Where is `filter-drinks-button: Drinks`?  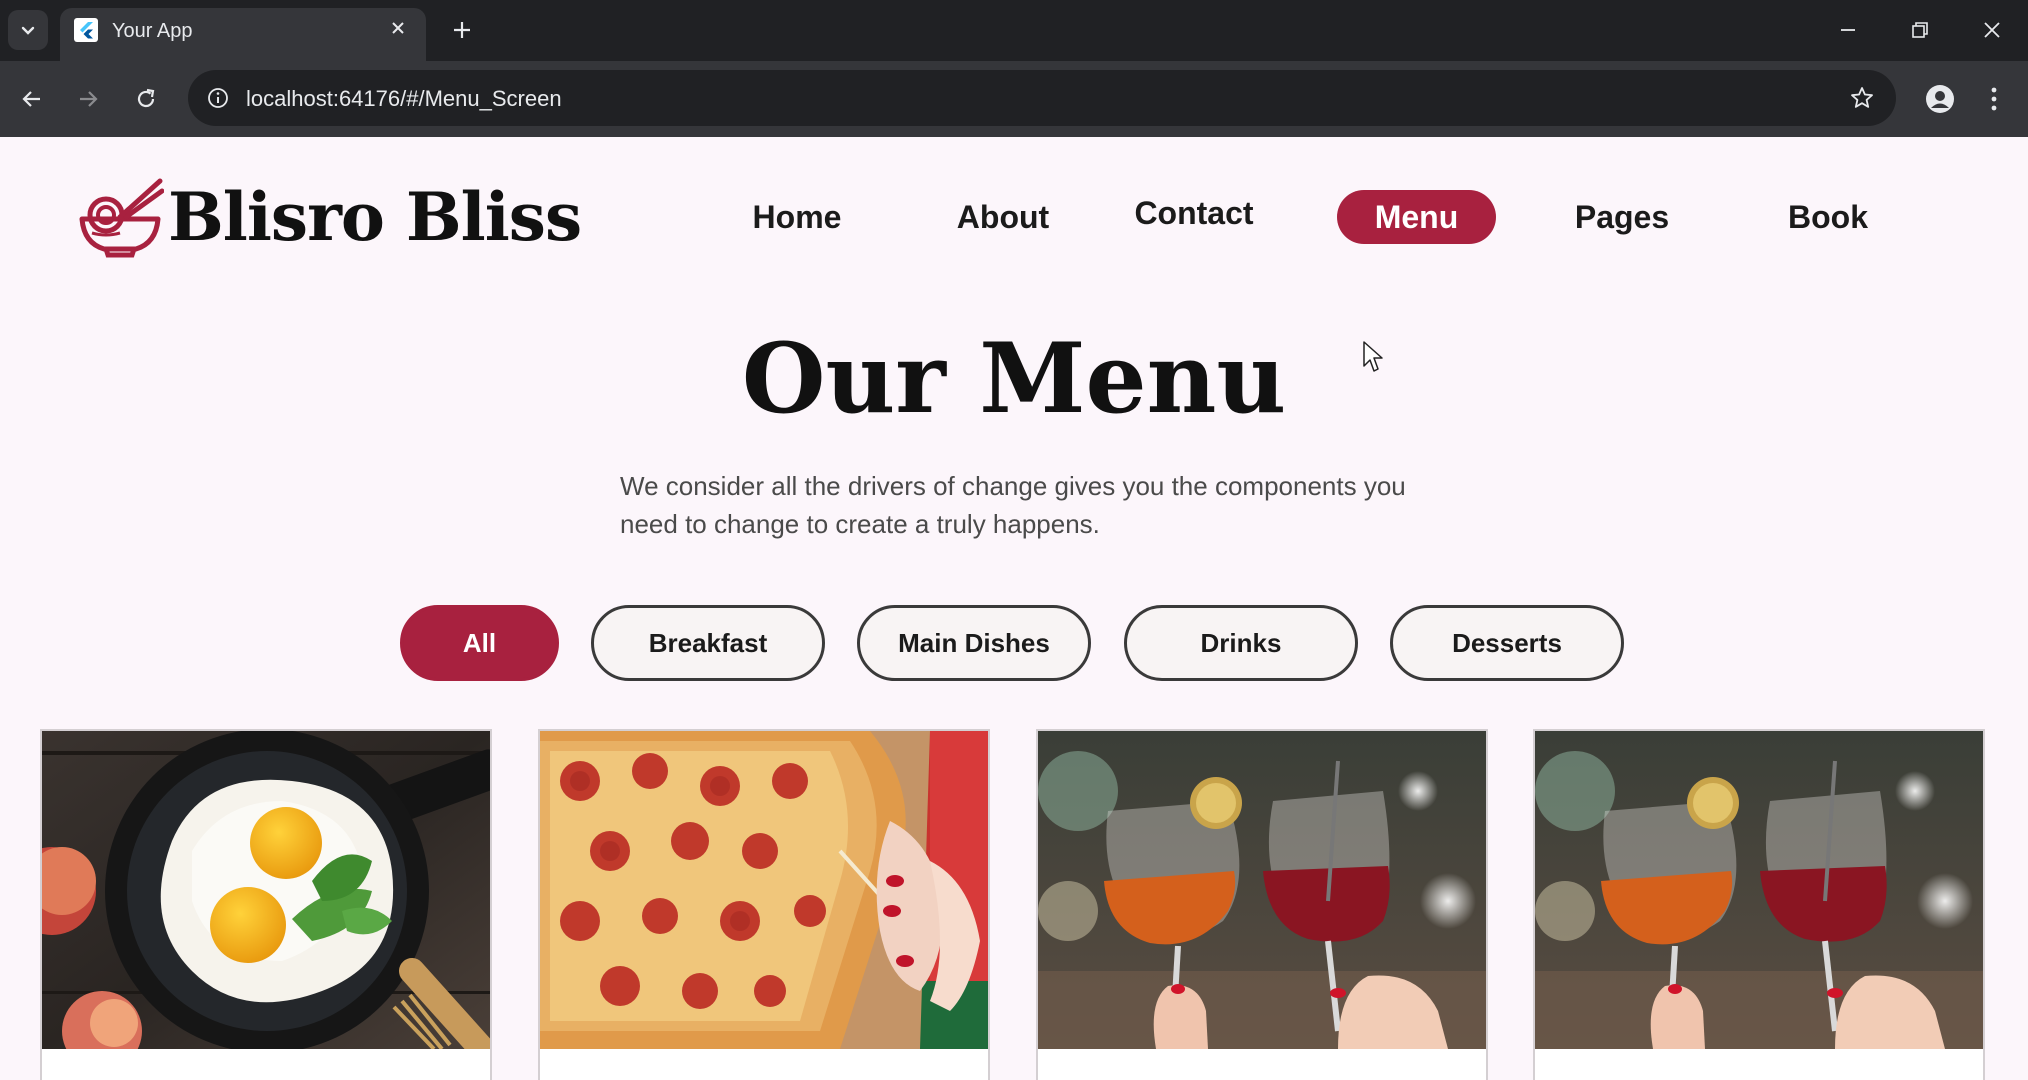 filter-drinks-button: Drinks is located at coordinates (1241, 643).